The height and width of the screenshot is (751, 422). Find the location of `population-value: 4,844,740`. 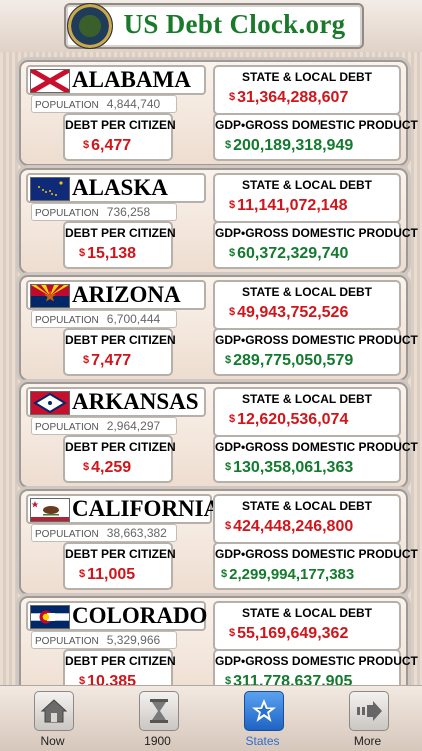

population-value: 4,844,740 is located at coordinates (133, 104).